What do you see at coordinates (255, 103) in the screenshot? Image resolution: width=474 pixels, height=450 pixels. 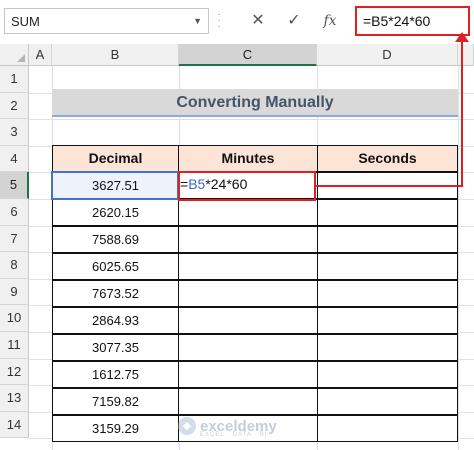 I see `sheet-title: Converting Manually` at bounding box center [255, 103].